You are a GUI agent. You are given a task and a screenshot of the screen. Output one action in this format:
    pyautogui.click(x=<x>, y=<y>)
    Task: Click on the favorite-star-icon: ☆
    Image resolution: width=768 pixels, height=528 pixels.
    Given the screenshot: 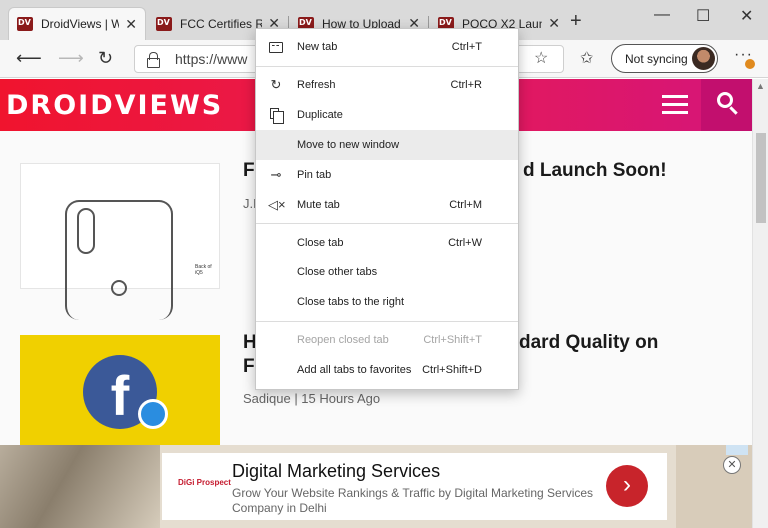 What is the action you would take?
    pyautogui.click(x=541, y=58)
    